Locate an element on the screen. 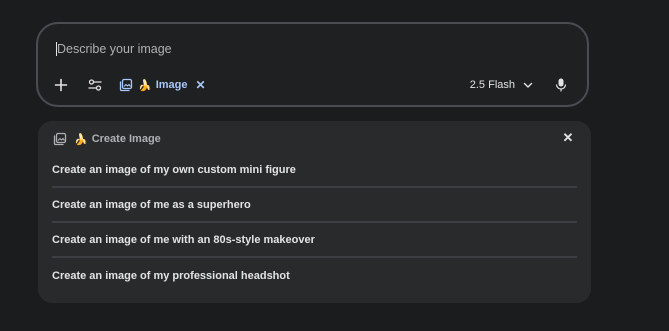 The image size is (669, 331). panel-header: 🍌 Create Image is located at coordinates (106, 139).